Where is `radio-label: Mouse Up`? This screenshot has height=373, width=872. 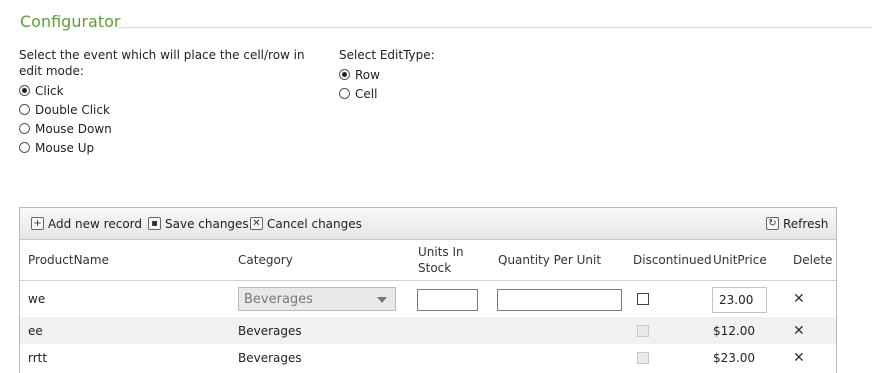
radio-label: Mouse Up is located at coordinates (65, 147).